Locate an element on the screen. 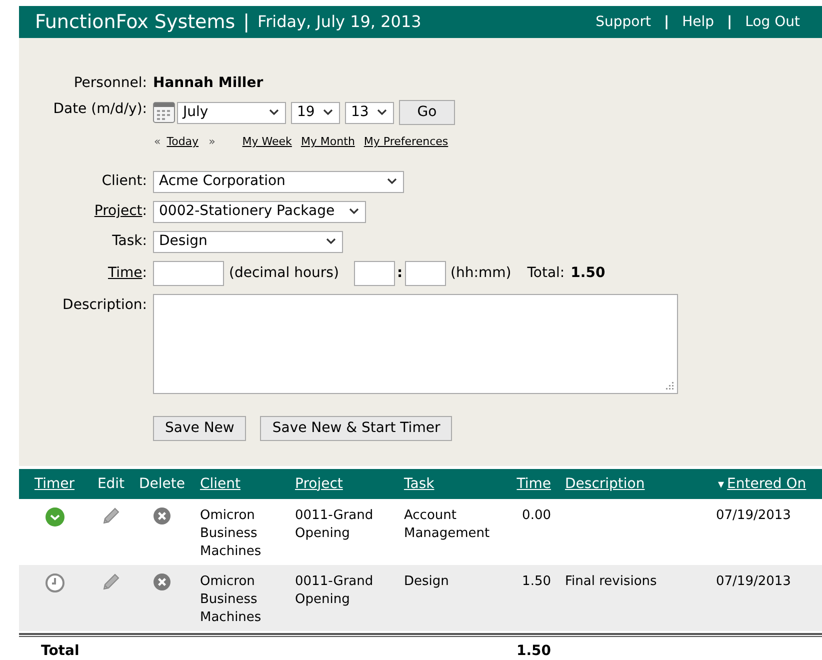 The width and height of the screenshot is (822, 660). task-cell: Design is located at coordinates (426, 581).